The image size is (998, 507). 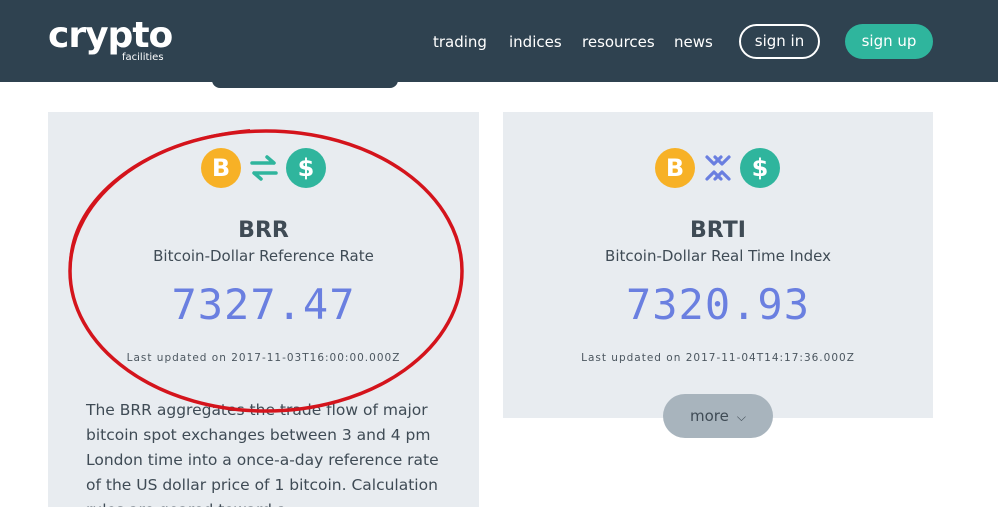 What do you see at coordinates (779, 41) in the screenshot?
I see `sign-in-button: sign in` at bounding box center [779, 41].